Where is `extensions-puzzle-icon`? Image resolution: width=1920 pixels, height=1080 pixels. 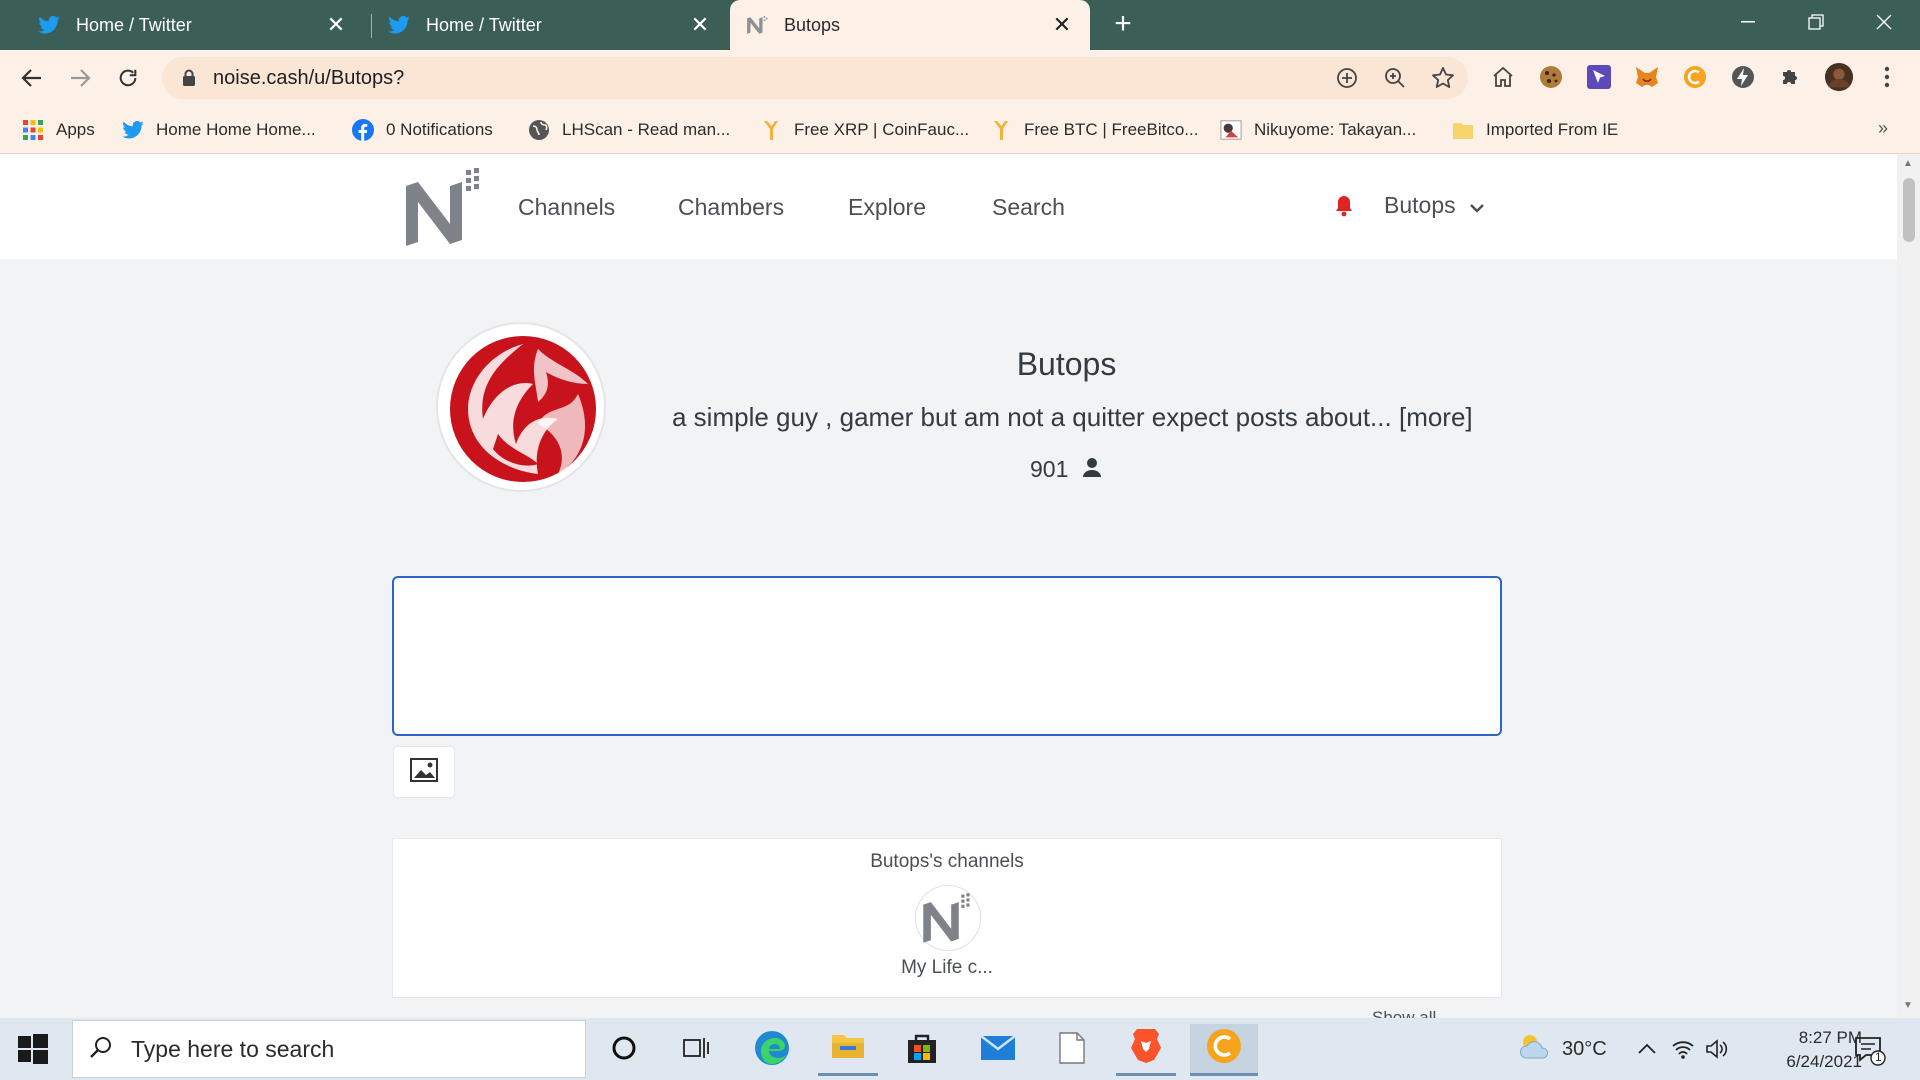
extensions-puzzle-icon is located at coordinates (1791, 77).